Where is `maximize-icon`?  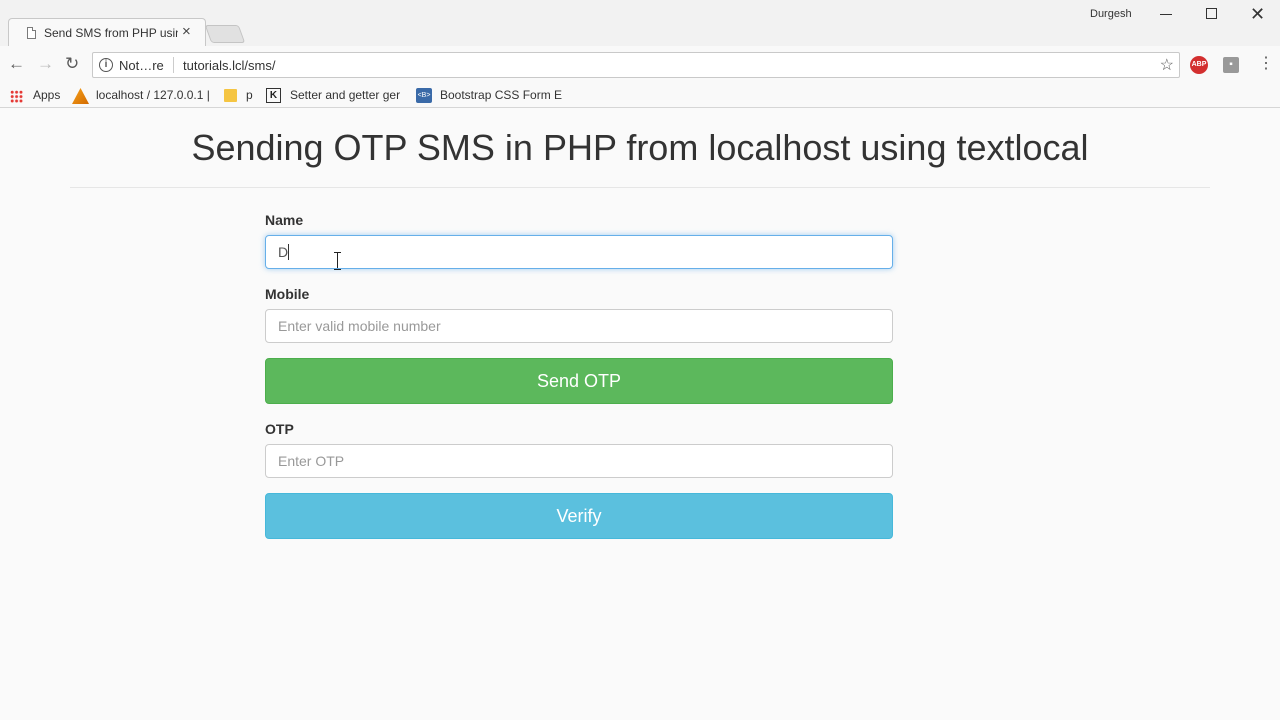
maximize-icon is located at coordinates (1211, 13).